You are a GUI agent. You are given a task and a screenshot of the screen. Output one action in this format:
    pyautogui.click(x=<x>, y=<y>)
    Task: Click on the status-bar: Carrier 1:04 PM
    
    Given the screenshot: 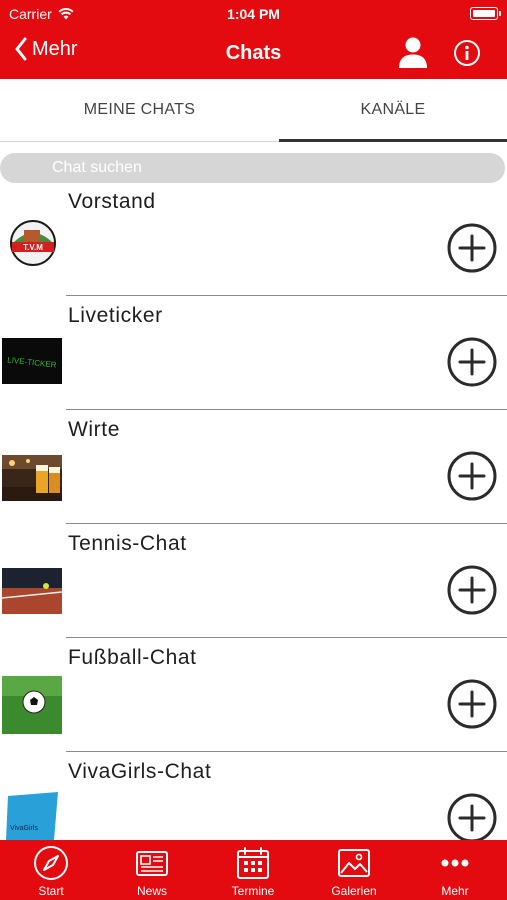 What is the action you would take?
    pyautogui.click(x=253, y=13)
    